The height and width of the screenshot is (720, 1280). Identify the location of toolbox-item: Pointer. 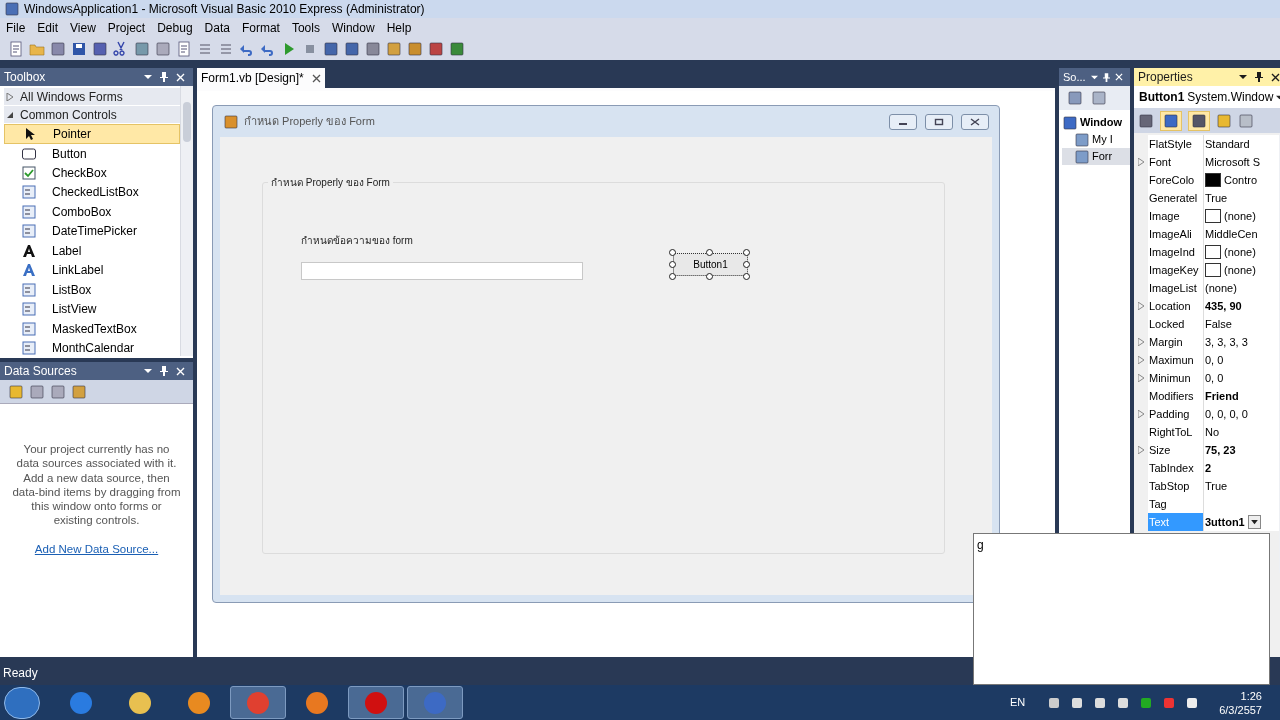
(92, 134).